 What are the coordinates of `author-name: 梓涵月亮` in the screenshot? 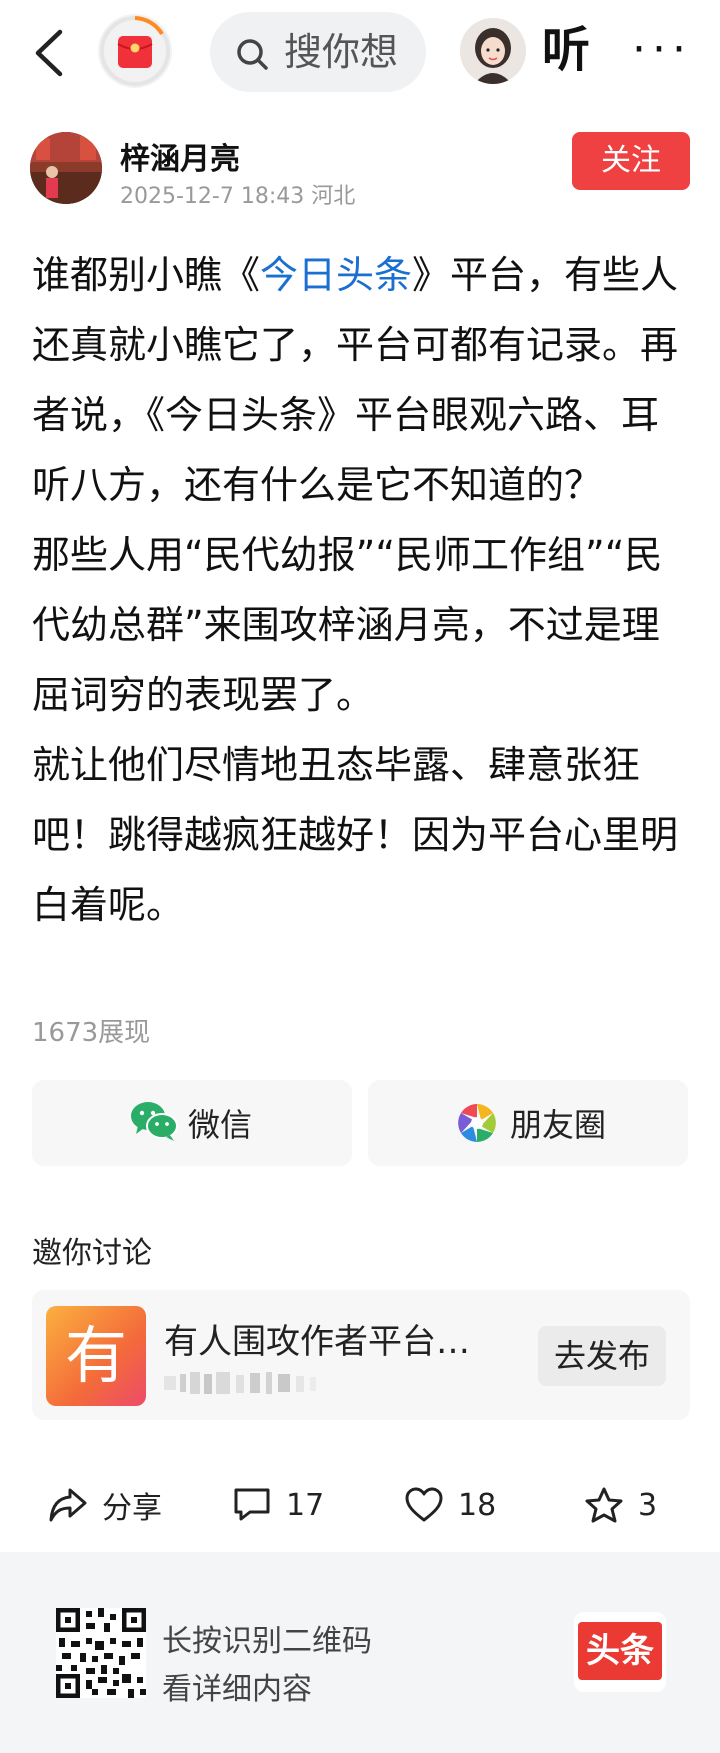 It's located at (180, 156).